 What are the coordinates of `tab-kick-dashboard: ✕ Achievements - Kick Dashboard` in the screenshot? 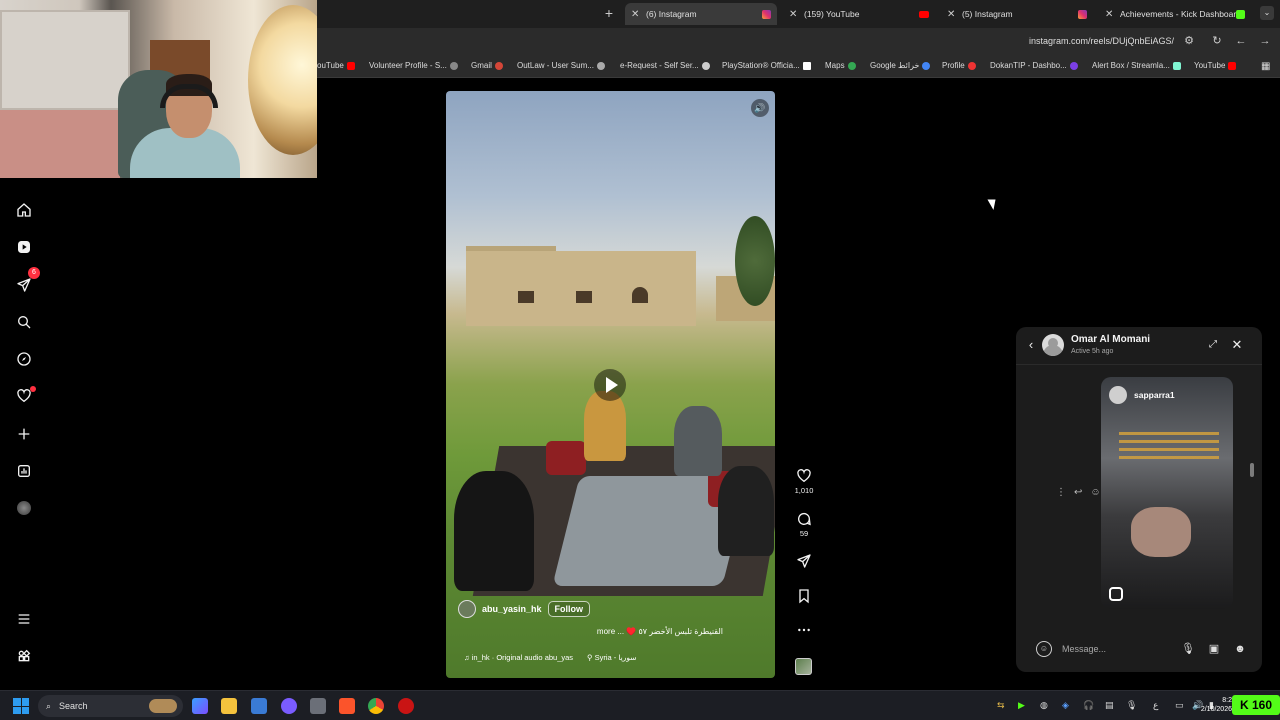 It's located at (1175, 14).